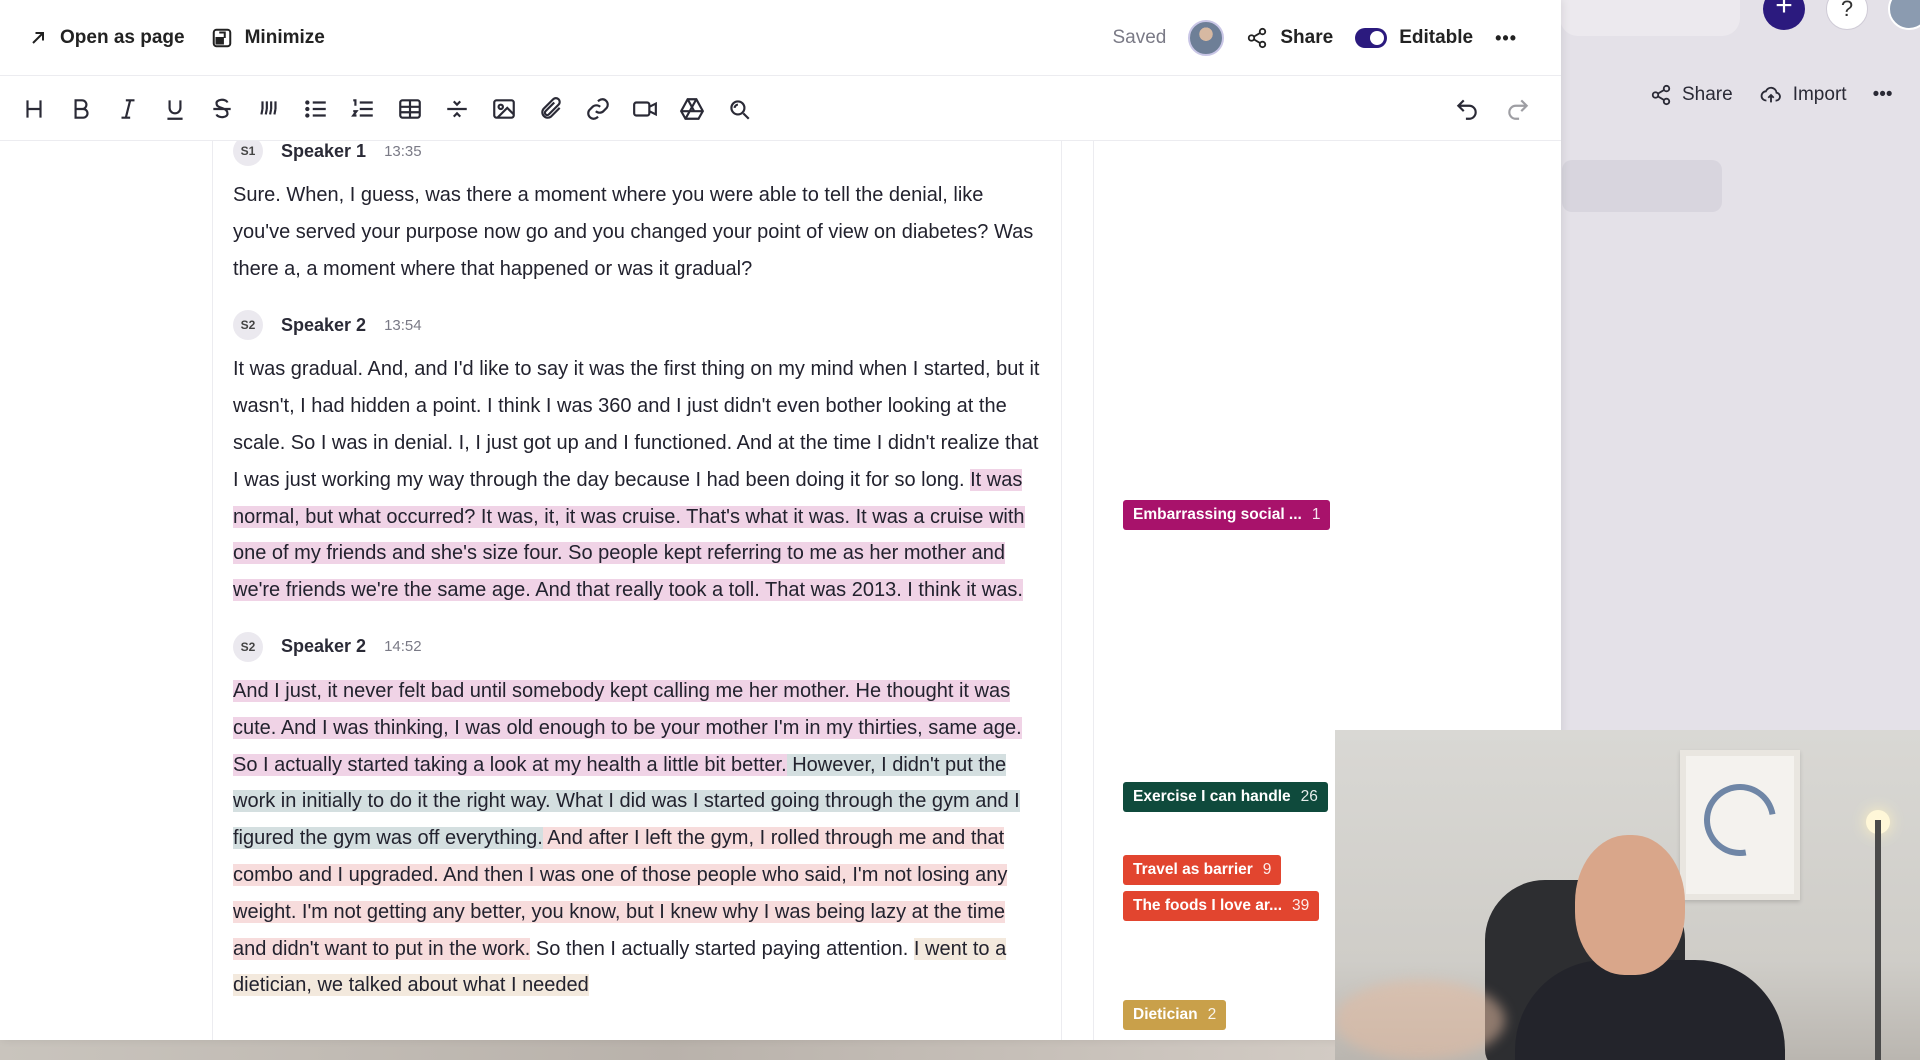 The image size is (1920, 1060). I want to click on editable-toggle: Editable, so click(1414, 38).